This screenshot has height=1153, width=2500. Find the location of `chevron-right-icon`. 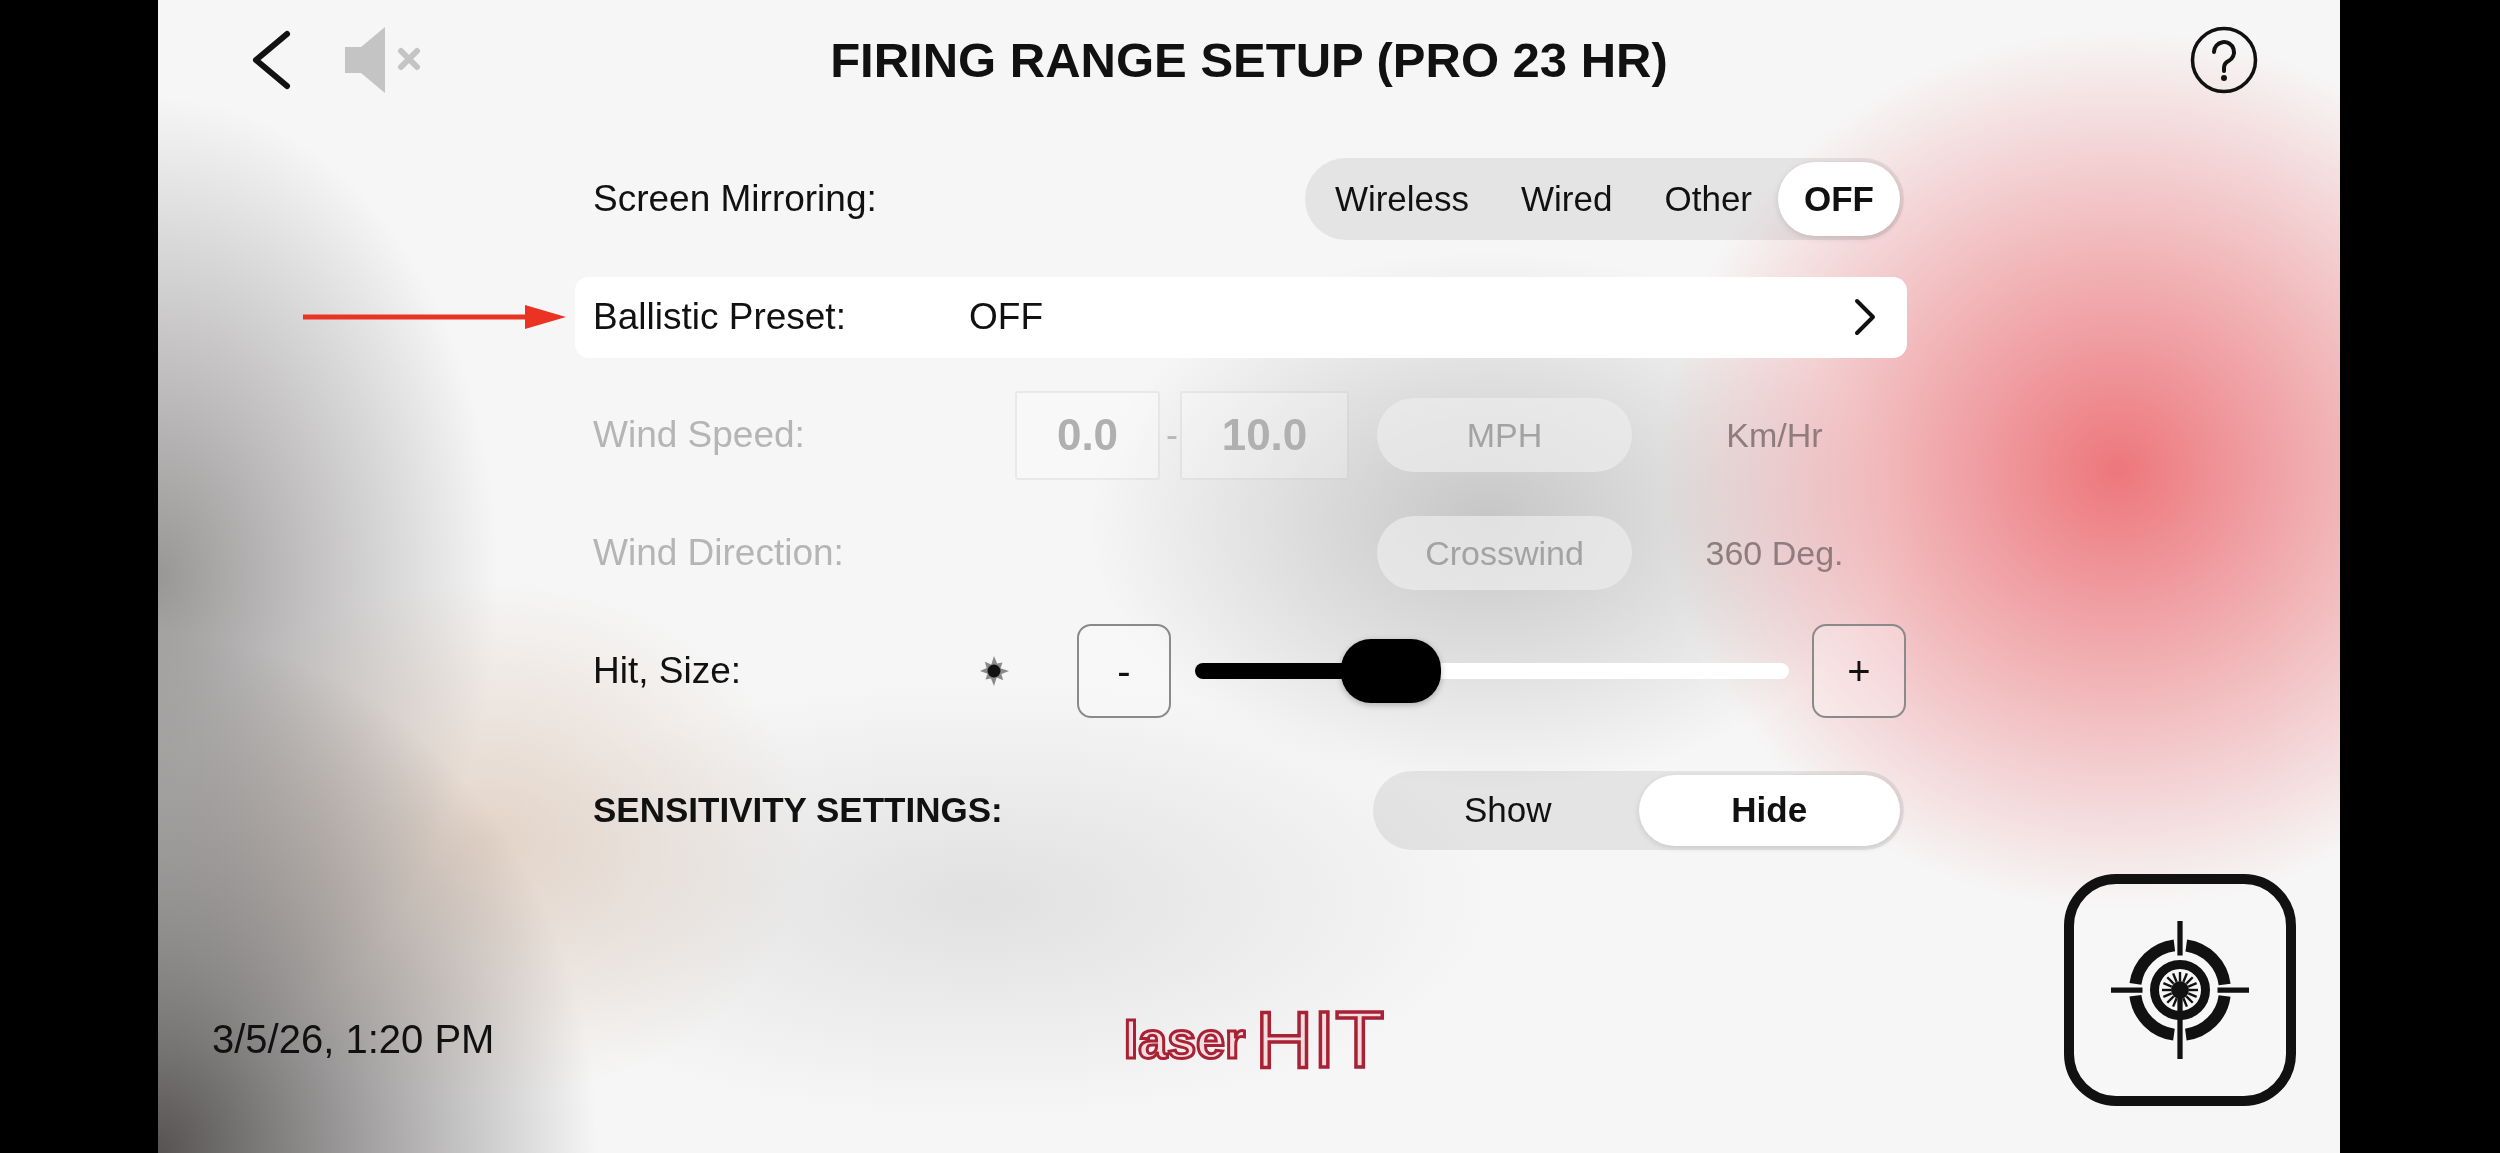

chevron-right-icon is located at coordinates (1865, 317).